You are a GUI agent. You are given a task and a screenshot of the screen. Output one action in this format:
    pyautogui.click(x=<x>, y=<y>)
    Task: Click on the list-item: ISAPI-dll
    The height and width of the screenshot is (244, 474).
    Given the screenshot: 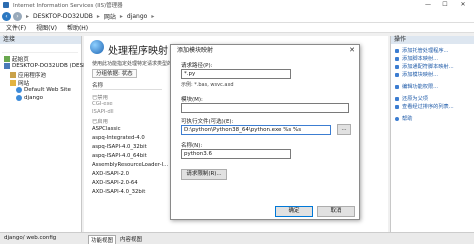 What is the action you would take?
    pyautogui.click(x=103, y=112)
    